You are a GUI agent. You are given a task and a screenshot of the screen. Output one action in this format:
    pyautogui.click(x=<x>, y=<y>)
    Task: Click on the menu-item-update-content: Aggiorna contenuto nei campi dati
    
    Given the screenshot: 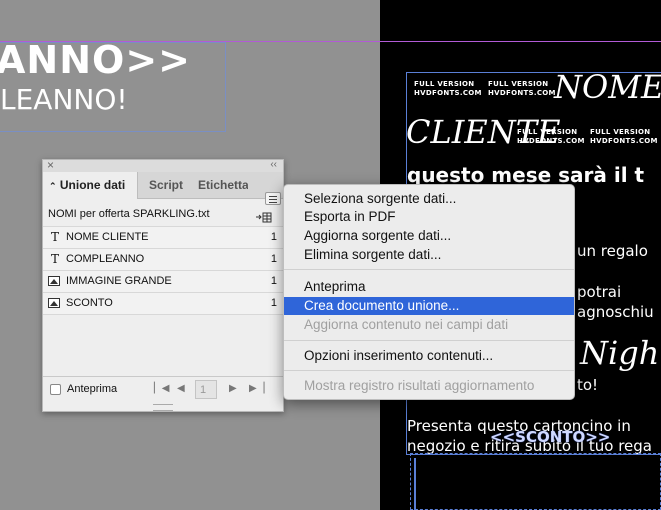 What is the action you would take?
    pyautogui.click(x=406, y=324)
    